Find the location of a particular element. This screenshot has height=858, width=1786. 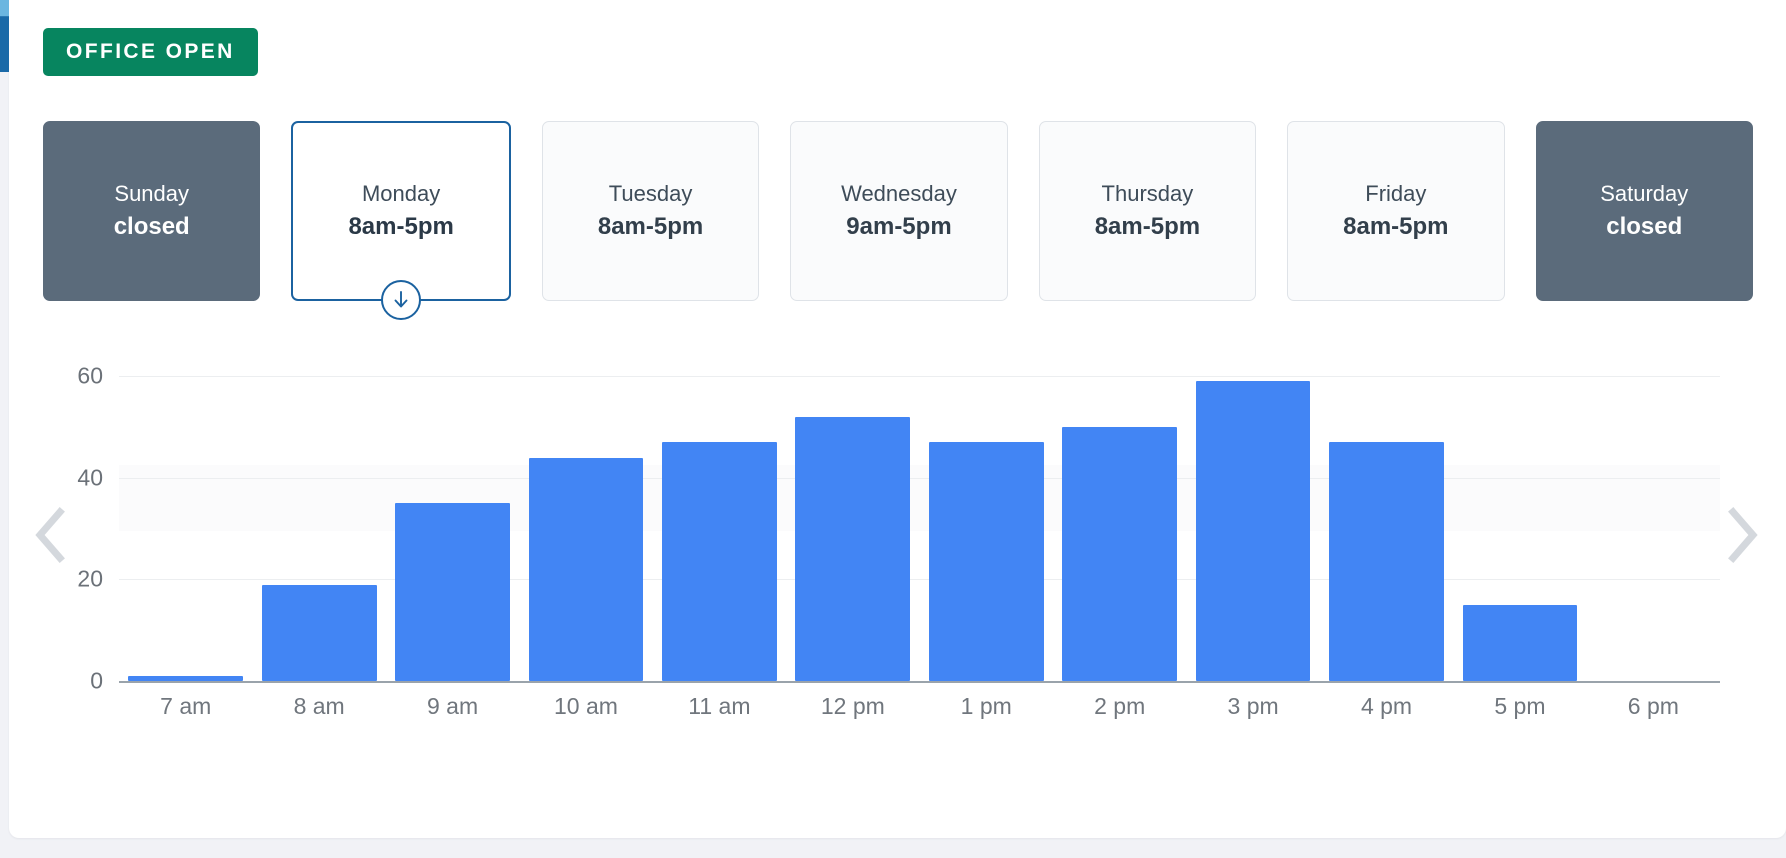

day-card-wednesday: Wednesday 9am-5pm is located at coordinates (899, 211).